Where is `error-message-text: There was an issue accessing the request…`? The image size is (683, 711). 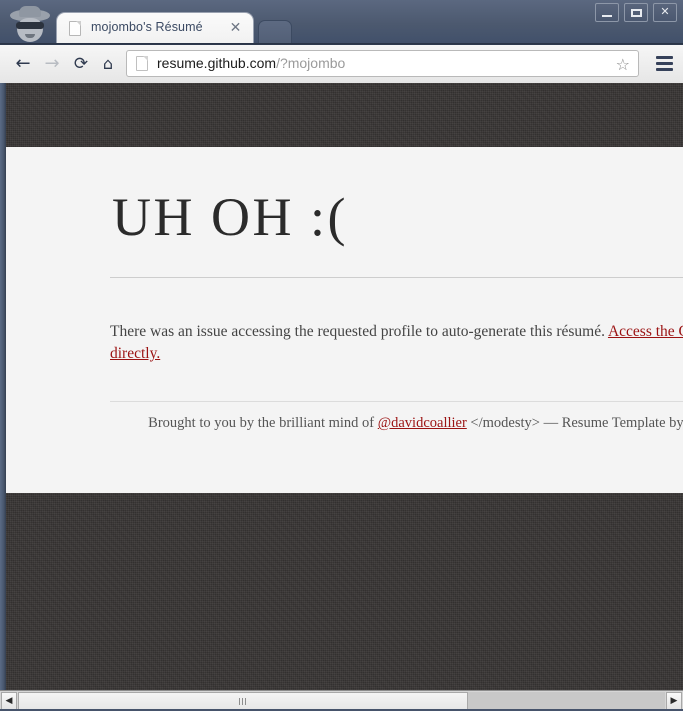
error-message-text: There was an issue accessing the request… is located at coordinates (359, 331).